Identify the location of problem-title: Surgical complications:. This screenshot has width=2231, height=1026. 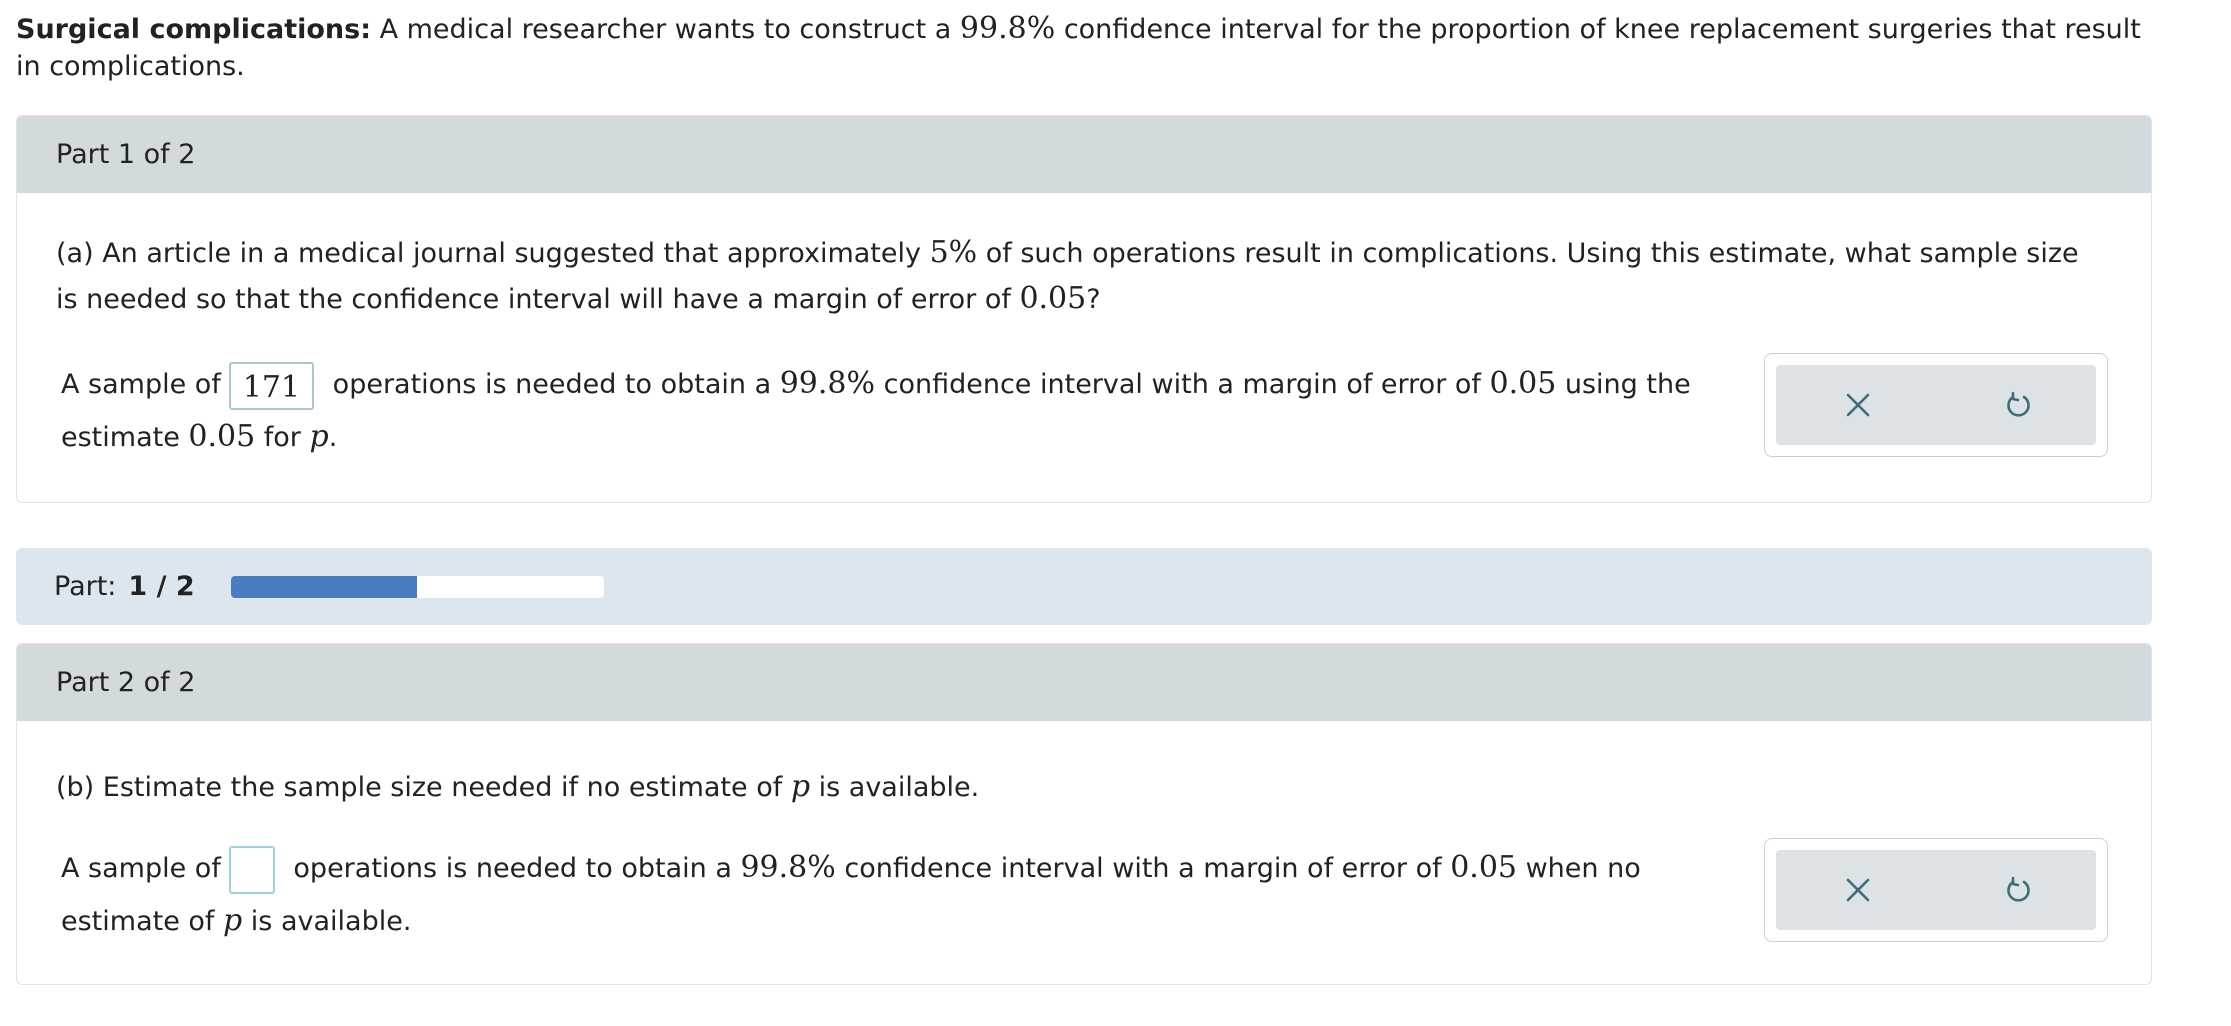
(193, 29).